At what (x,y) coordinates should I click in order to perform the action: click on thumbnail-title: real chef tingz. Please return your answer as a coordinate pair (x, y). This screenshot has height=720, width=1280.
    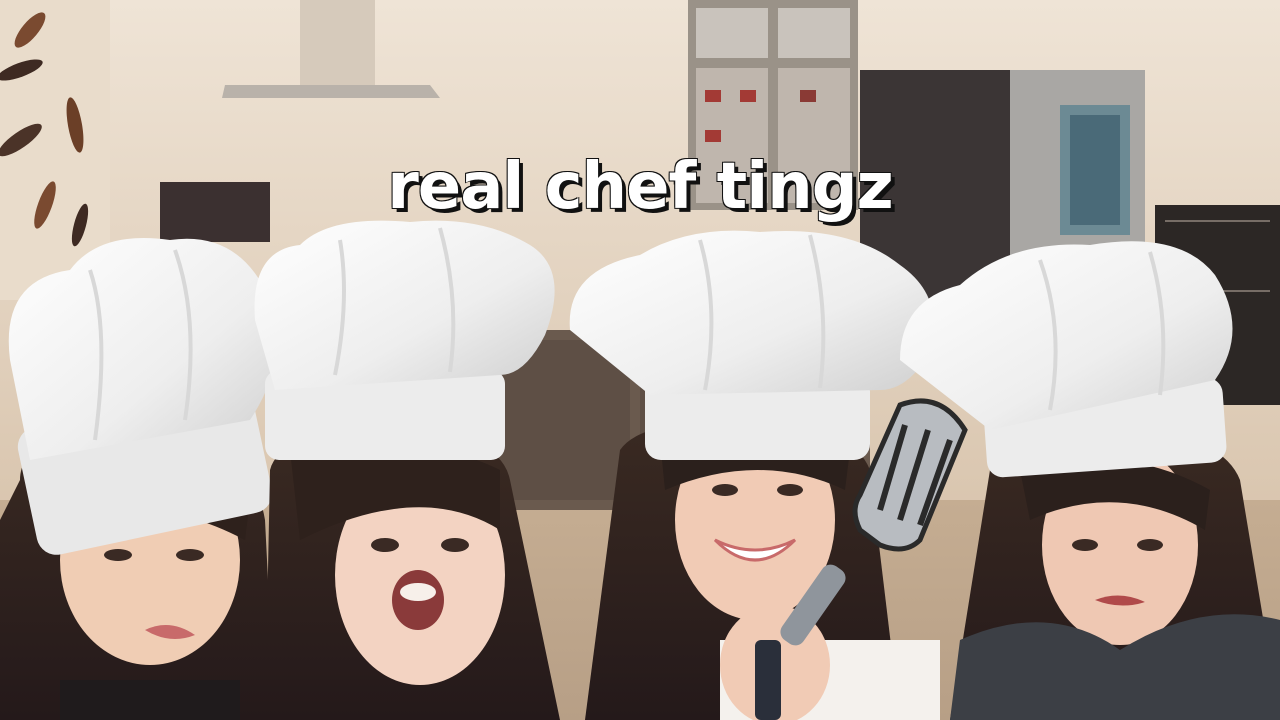
    Looking at the image, I should click on (640, 187).